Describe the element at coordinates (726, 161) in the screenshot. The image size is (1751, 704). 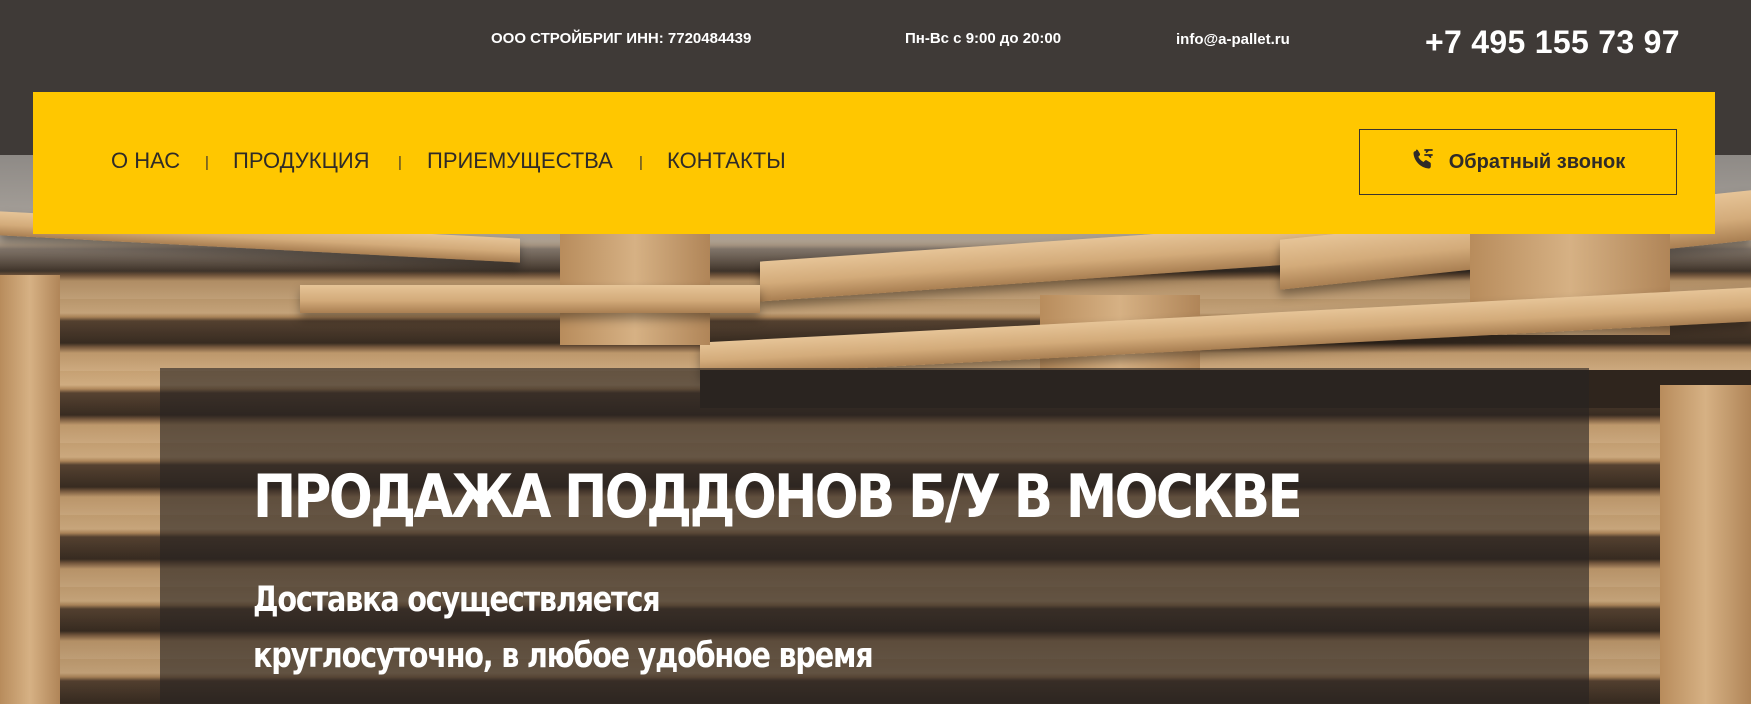
I see `nav-item-contacts: КОНТАКТЫ` at that location.